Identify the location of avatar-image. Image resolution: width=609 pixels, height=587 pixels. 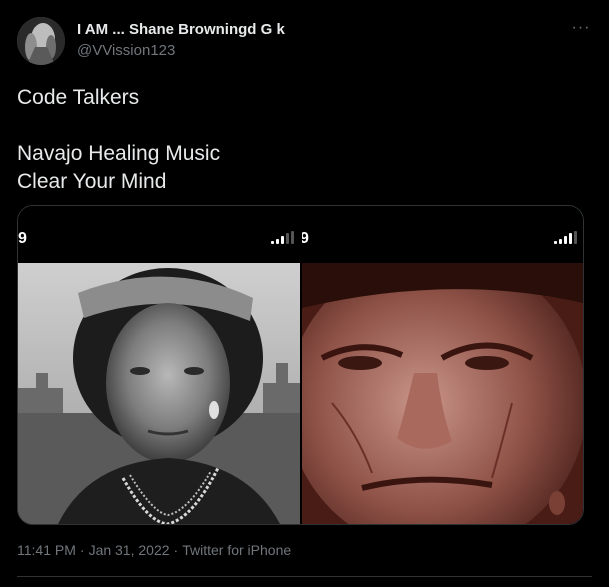
(41, 41).